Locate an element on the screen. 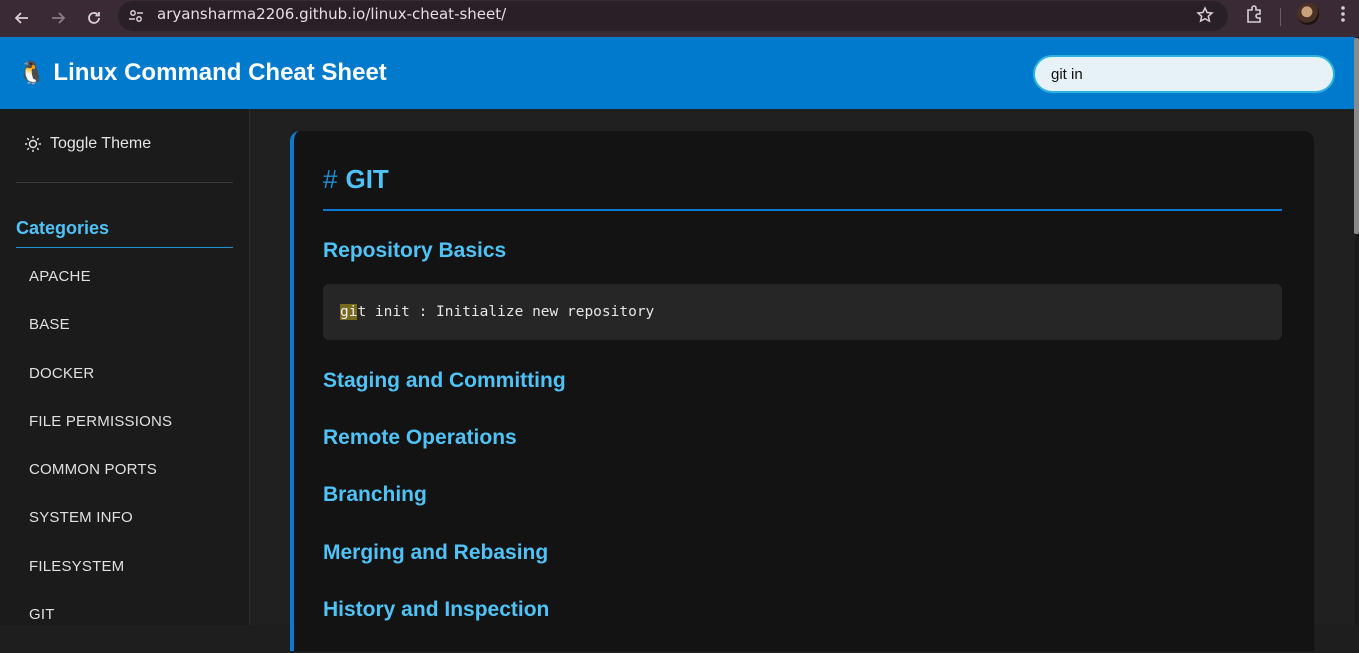  bookmark-star-icon is located at coordinates (1205, 17).